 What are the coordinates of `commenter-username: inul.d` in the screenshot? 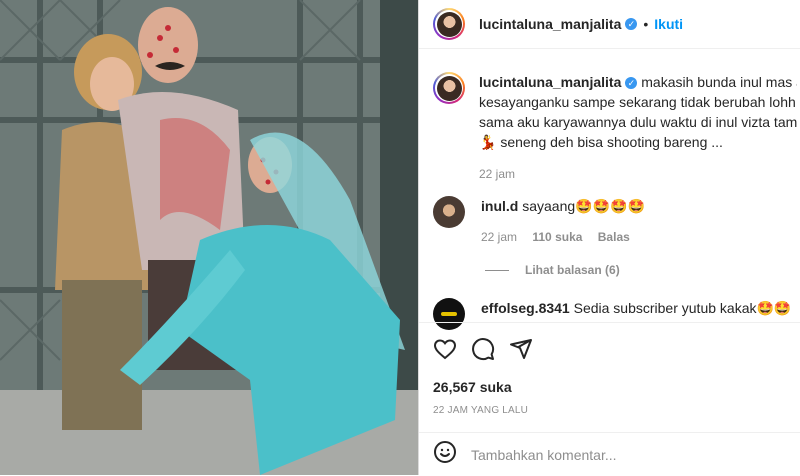 It's located at (499, 206).